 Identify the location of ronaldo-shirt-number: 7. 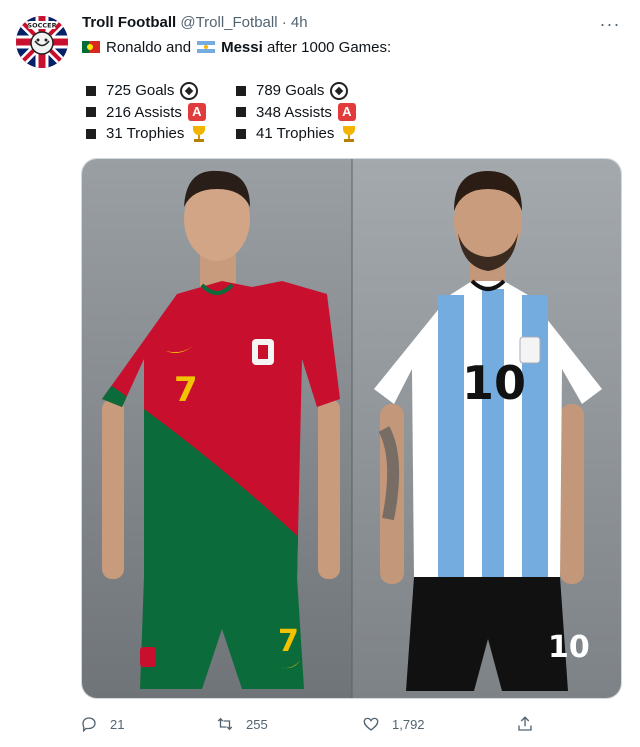
(186, 390).